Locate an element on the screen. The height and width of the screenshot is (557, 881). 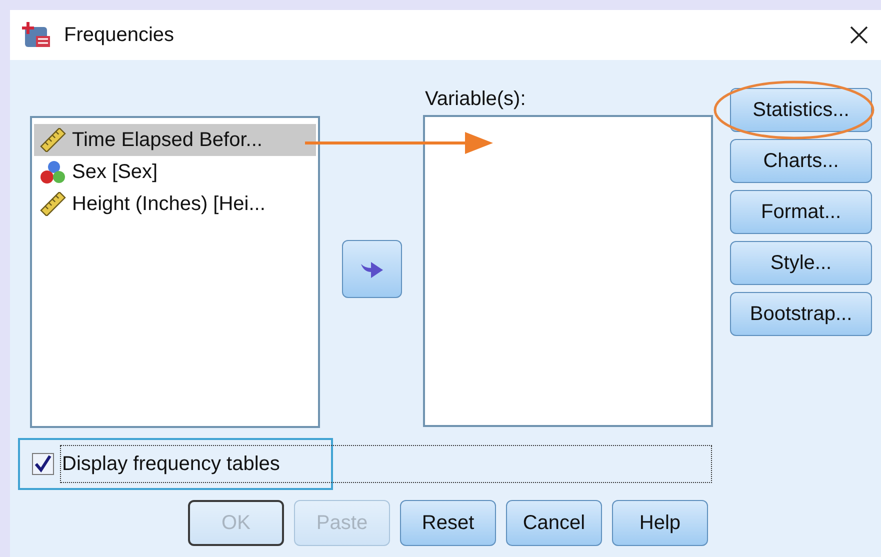
window-title: Frequencies is located at coordinates (119, 35).